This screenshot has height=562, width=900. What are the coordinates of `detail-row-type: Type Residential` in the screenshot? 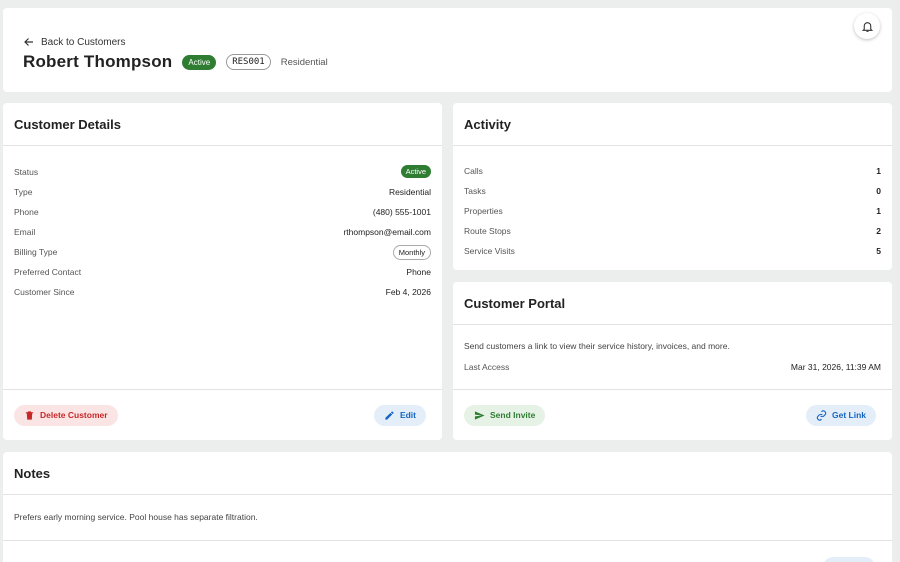 It's located at (222, 192).